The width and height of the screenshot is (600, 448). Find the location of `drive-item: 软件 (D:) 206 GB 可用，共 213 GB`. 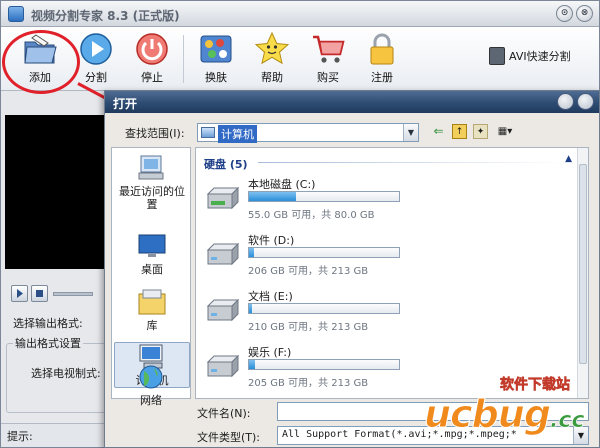

drive-item: 软件 (D:) 206 GB 可用，共 213 GB is located at coordinates (314, 256).